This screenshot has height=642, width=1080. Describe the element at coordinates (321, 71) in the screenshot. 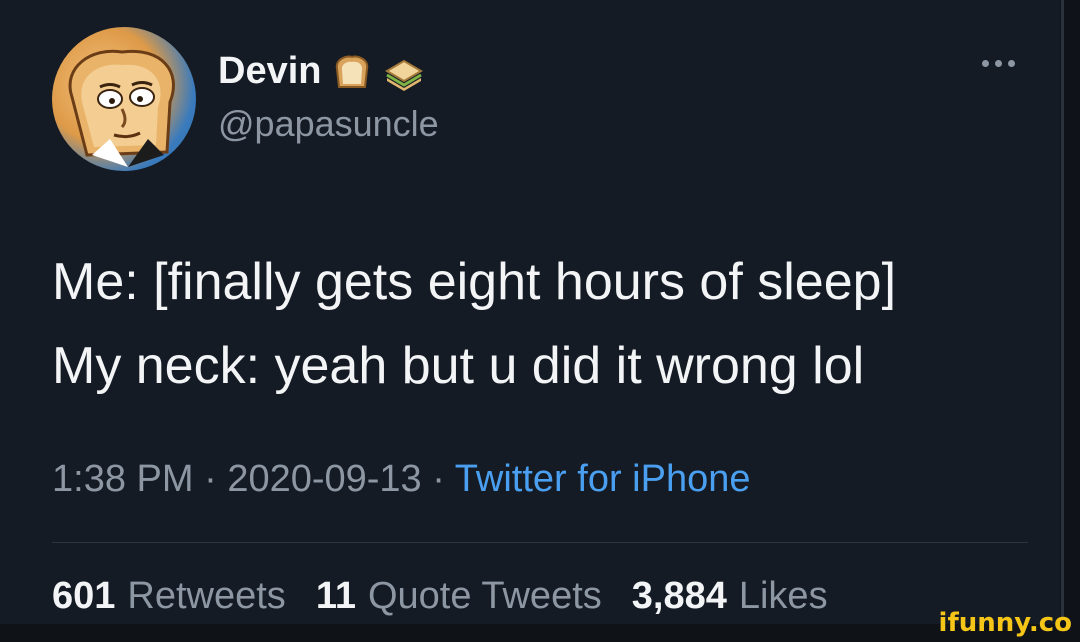

I see `author-name-row: Devin` at that location.